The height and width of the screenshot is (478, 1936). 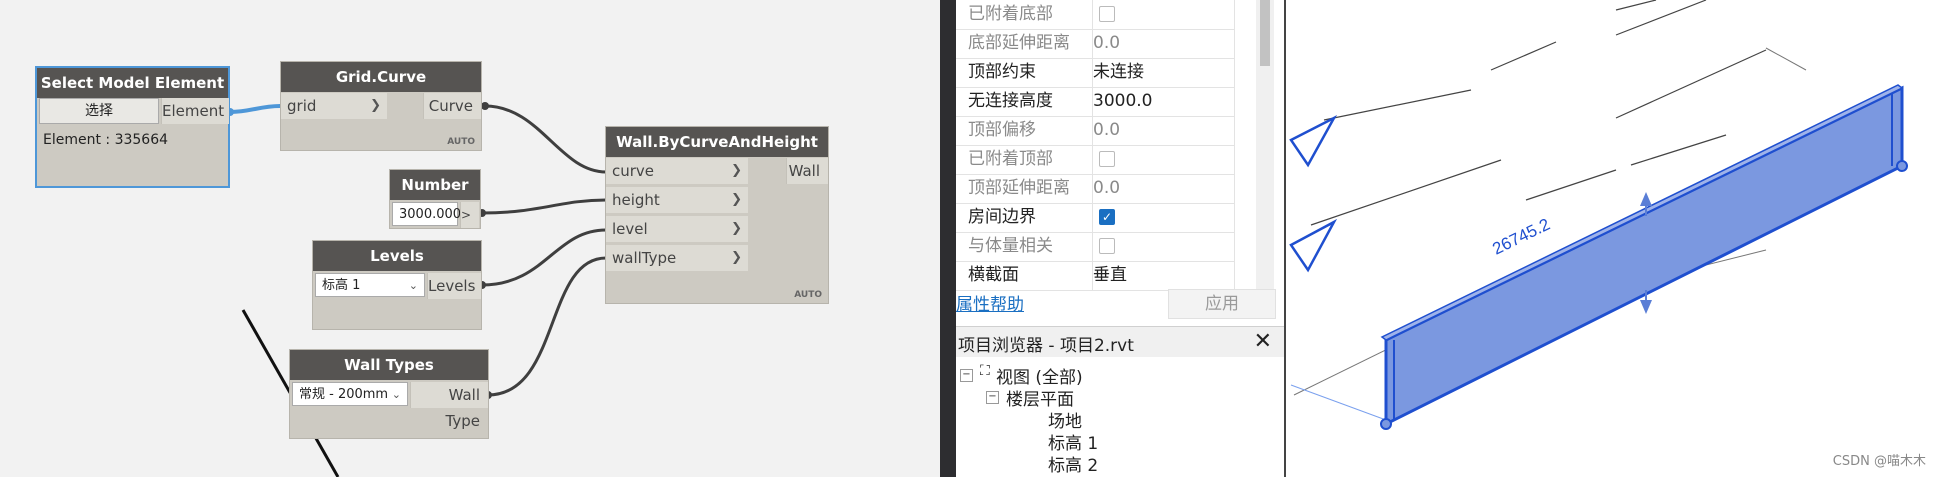 I want to click on properties-scrollbar, so click(x=1265, y=145).